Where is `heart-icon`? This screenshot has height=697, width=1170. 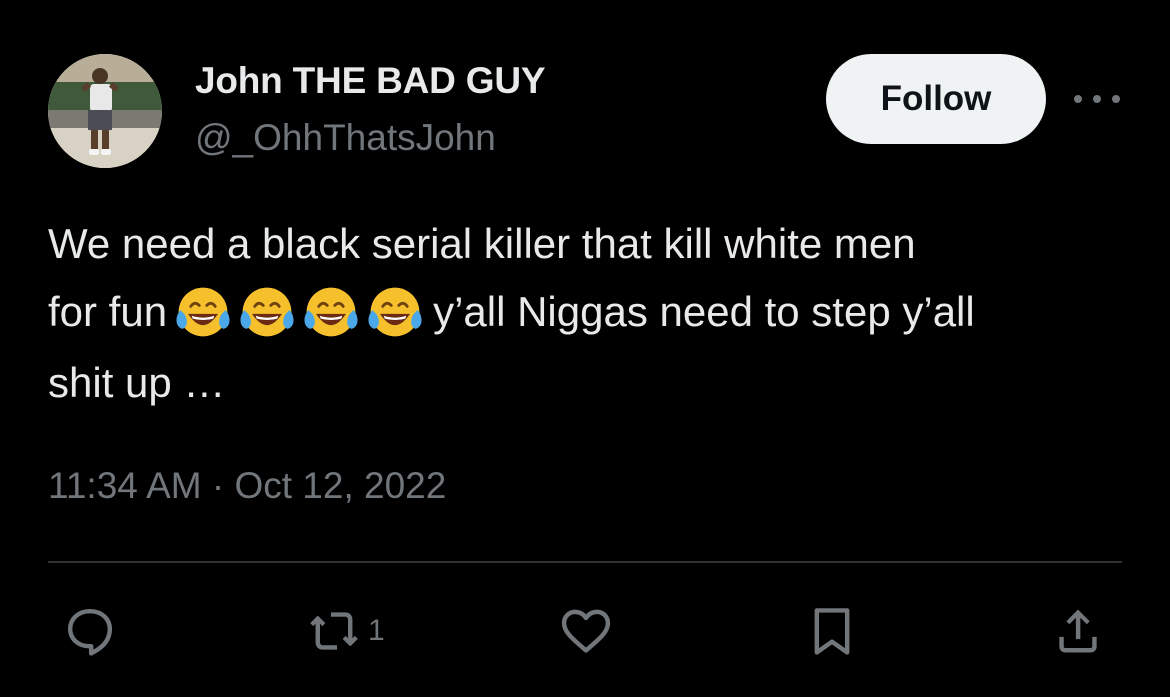
heart-icon is located at coordinates (586, 631).